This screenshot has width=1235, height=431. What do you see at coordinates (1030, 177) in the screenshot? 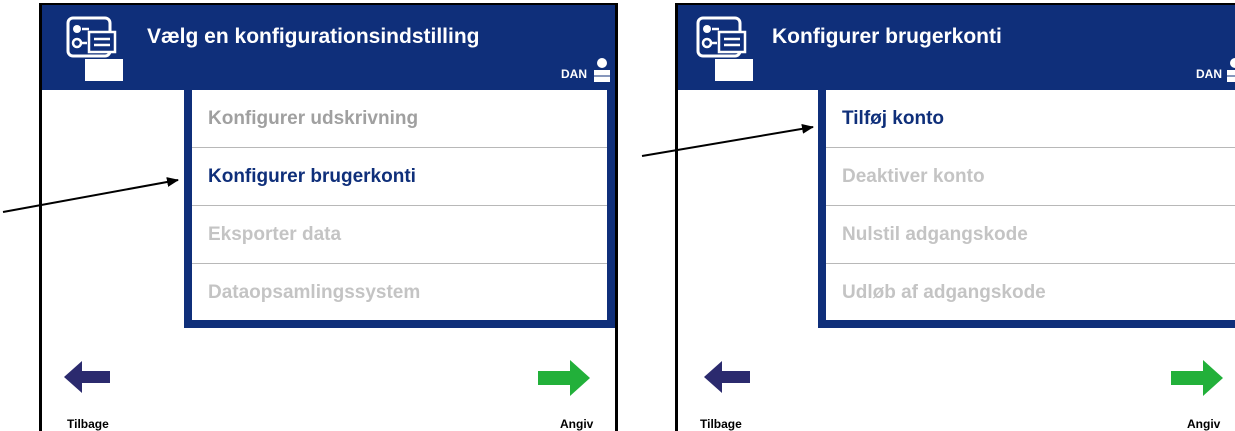
I see `menu-item-deactivate-account: Deaktiver konto` at bounding box center [1030, 177].